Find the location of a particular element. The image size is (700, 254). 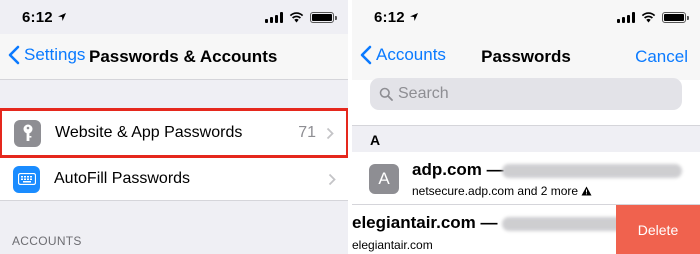

cancel-button: Cancel is located at coordinates (661, 57).